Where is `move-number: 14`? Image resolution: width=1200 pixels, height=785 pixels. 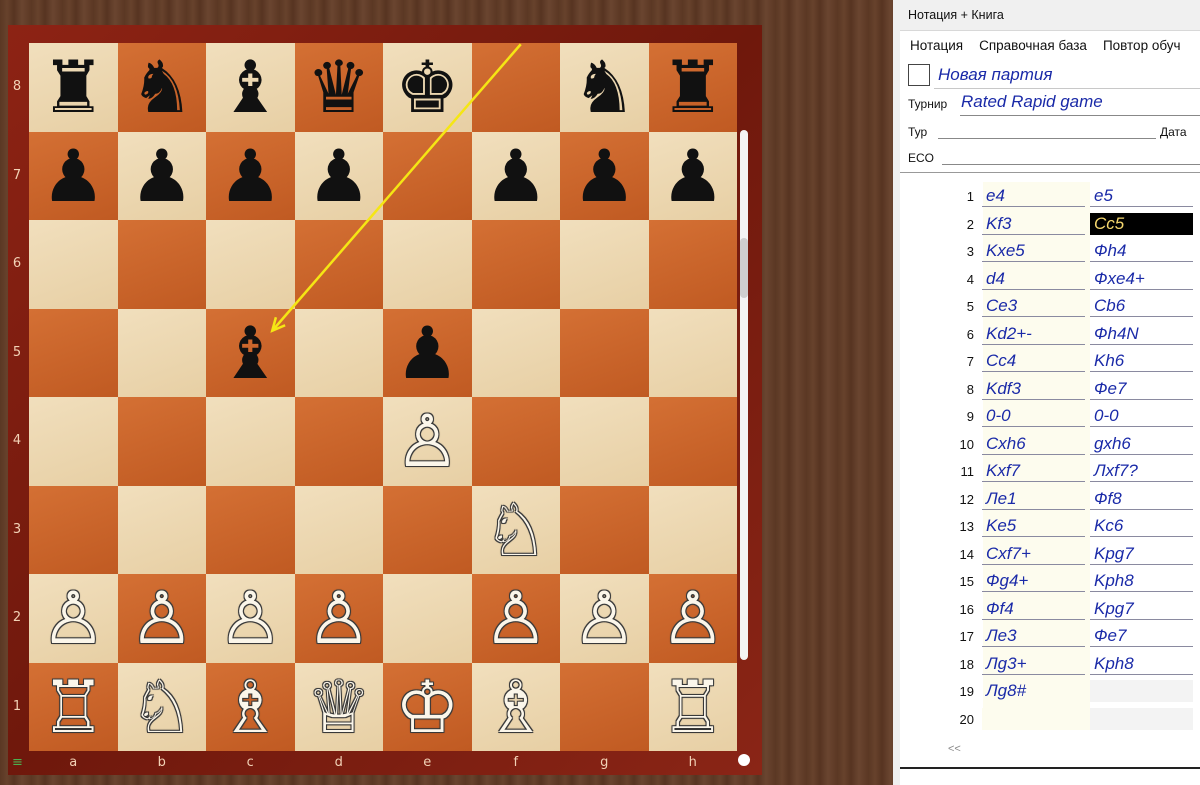 move-number: 14 is located at coordinates (966, 554).